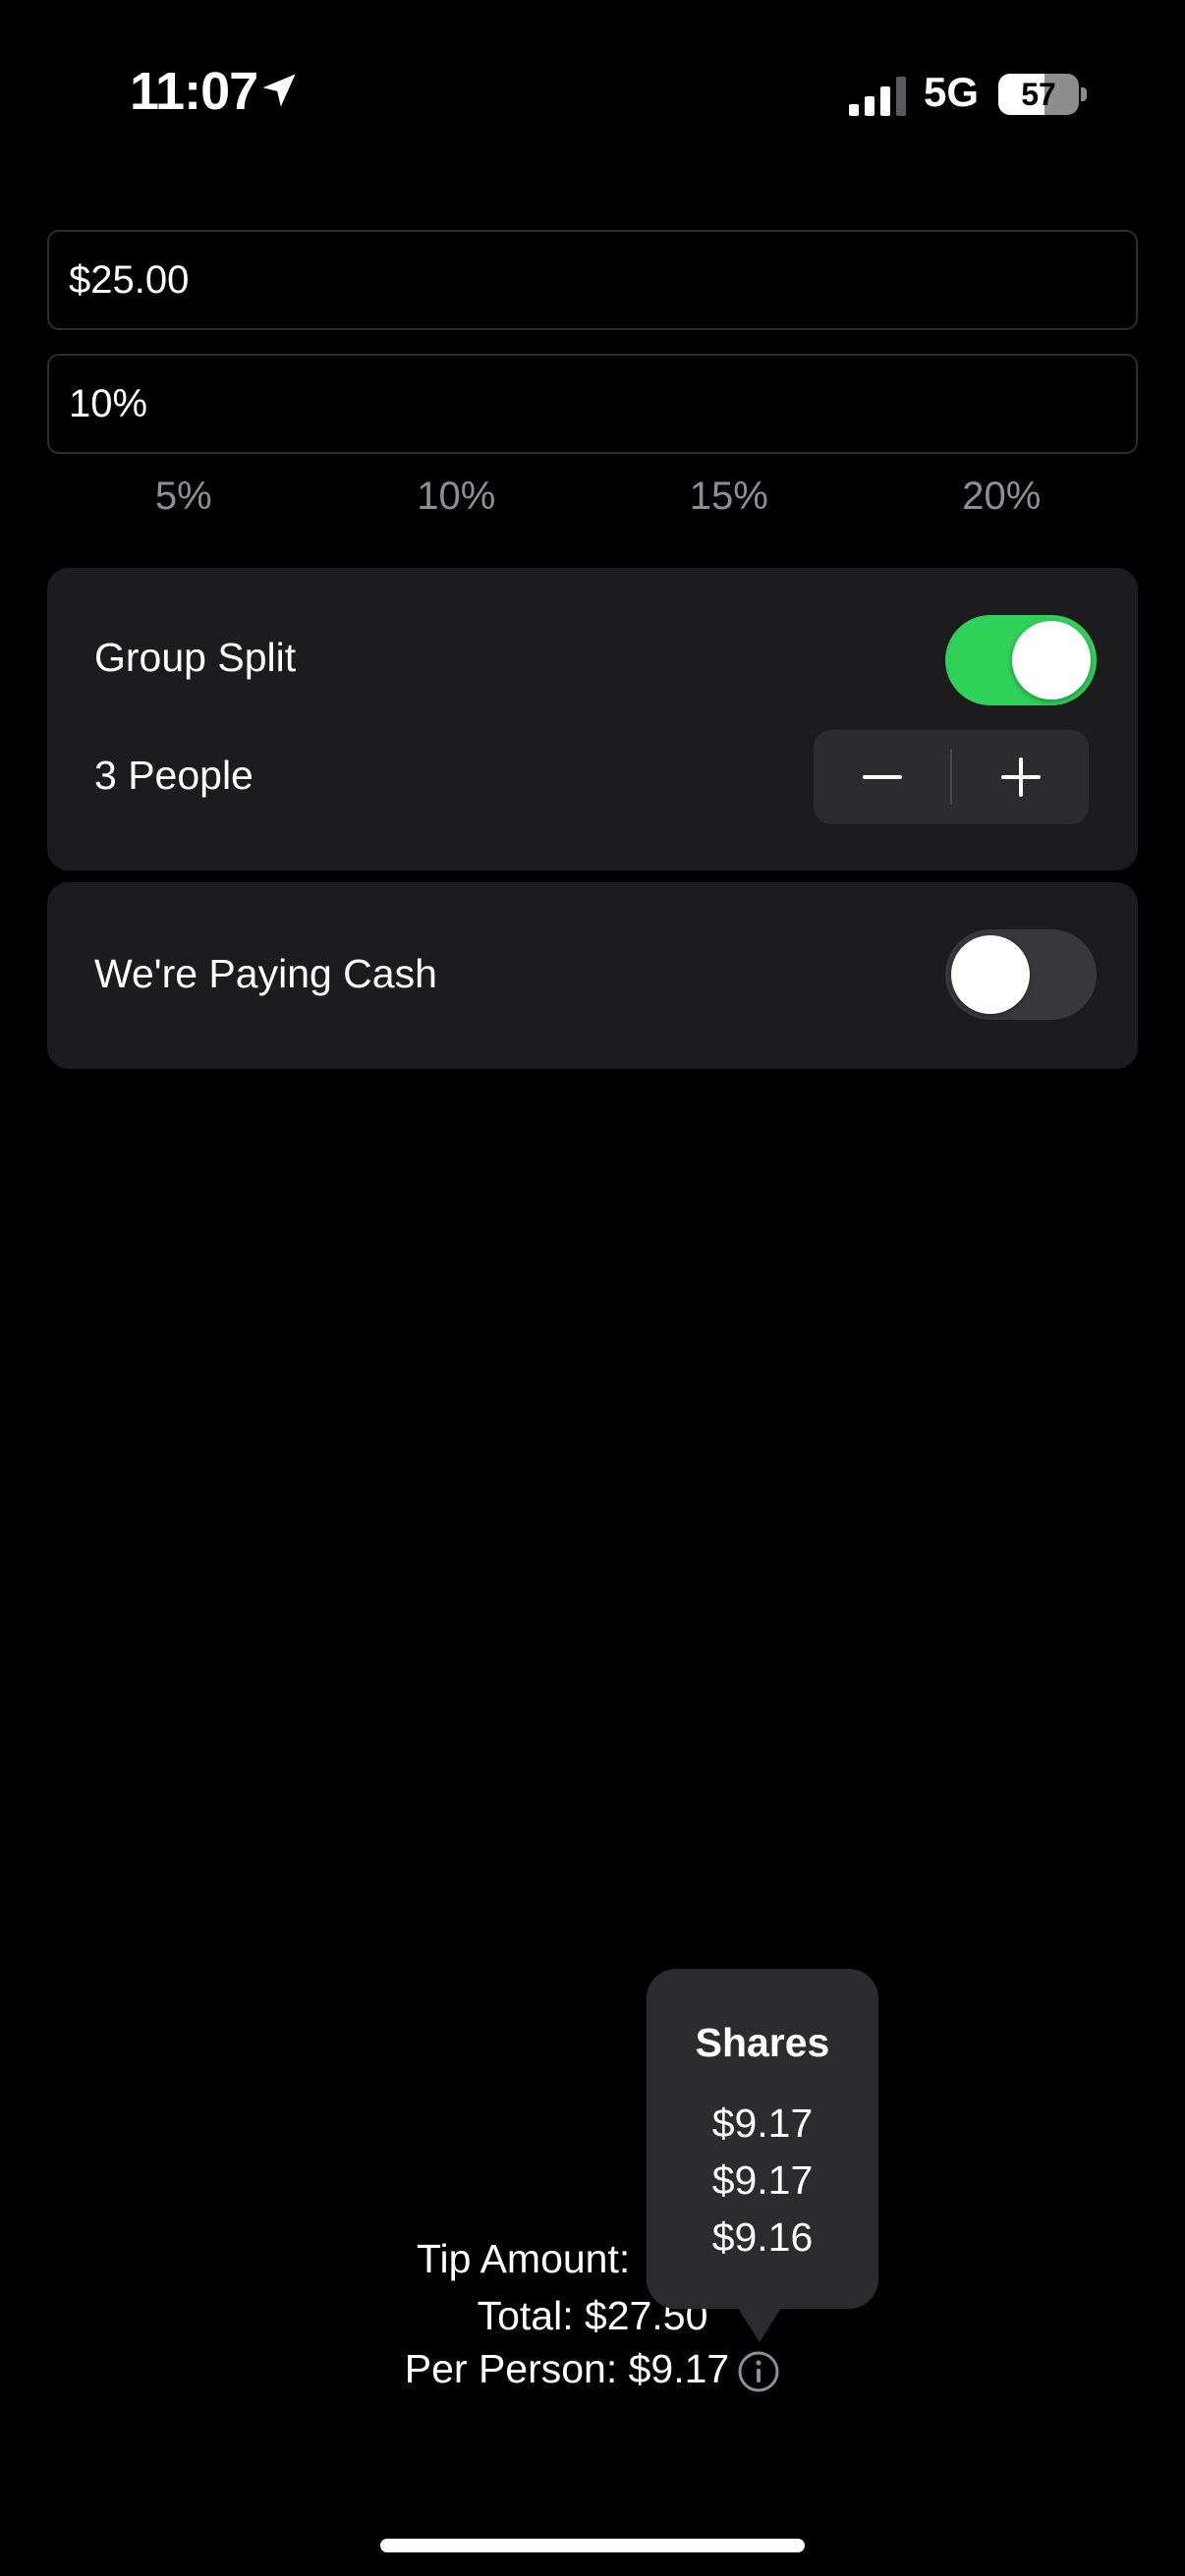  Describe the element at coordinates (763, 2042) in the screenshot. I see `popover-title: Shares` at that location.